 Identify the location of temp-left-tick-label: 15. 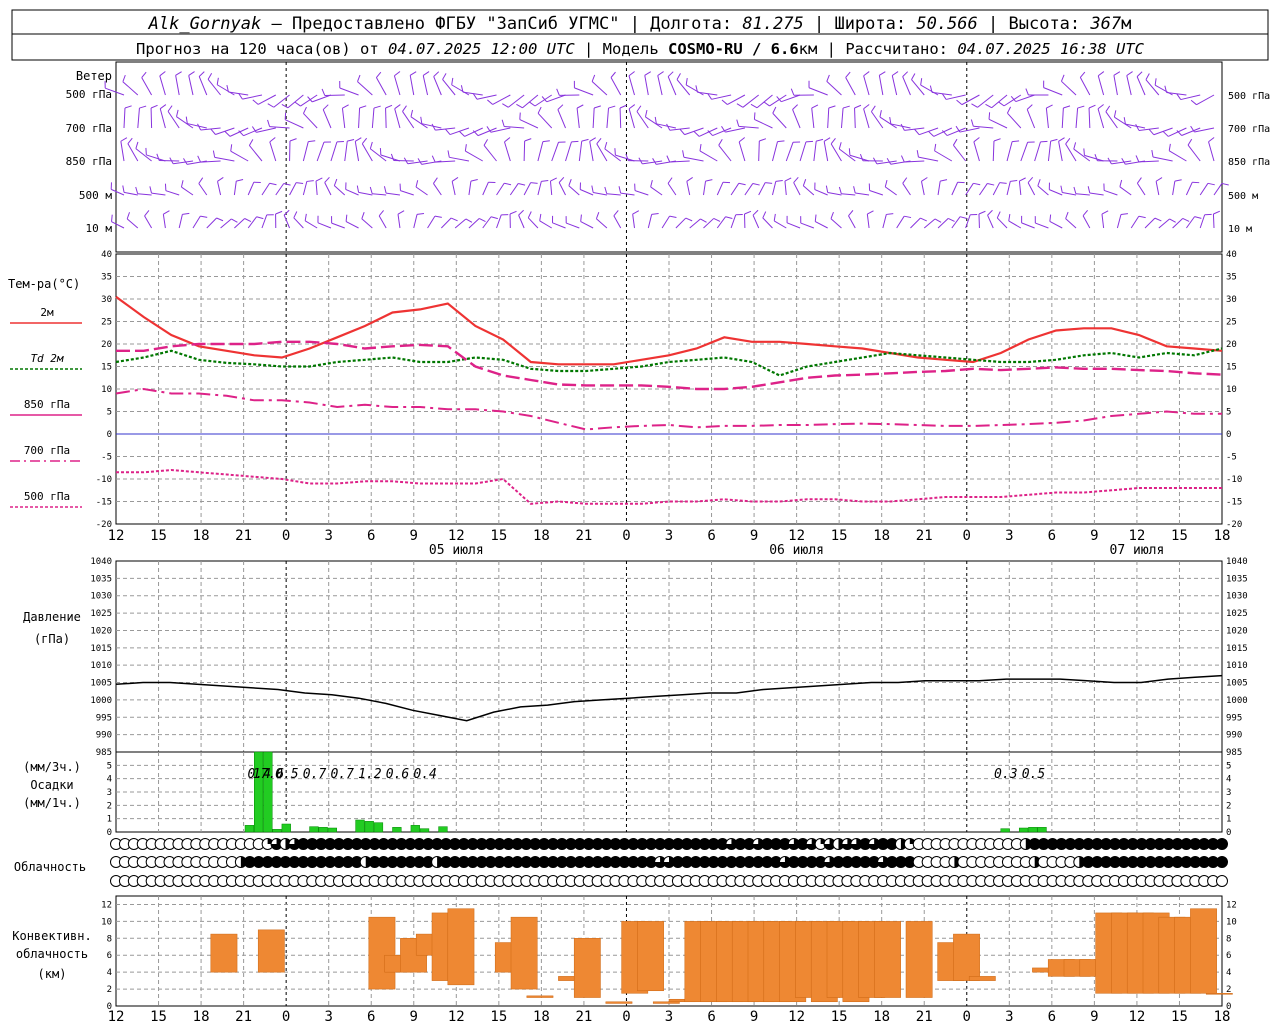
(106, 368).